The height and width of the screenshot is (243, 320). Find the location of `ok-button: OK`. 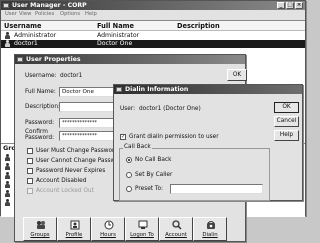

ok-button: OK is located at coordinates (237, 75).